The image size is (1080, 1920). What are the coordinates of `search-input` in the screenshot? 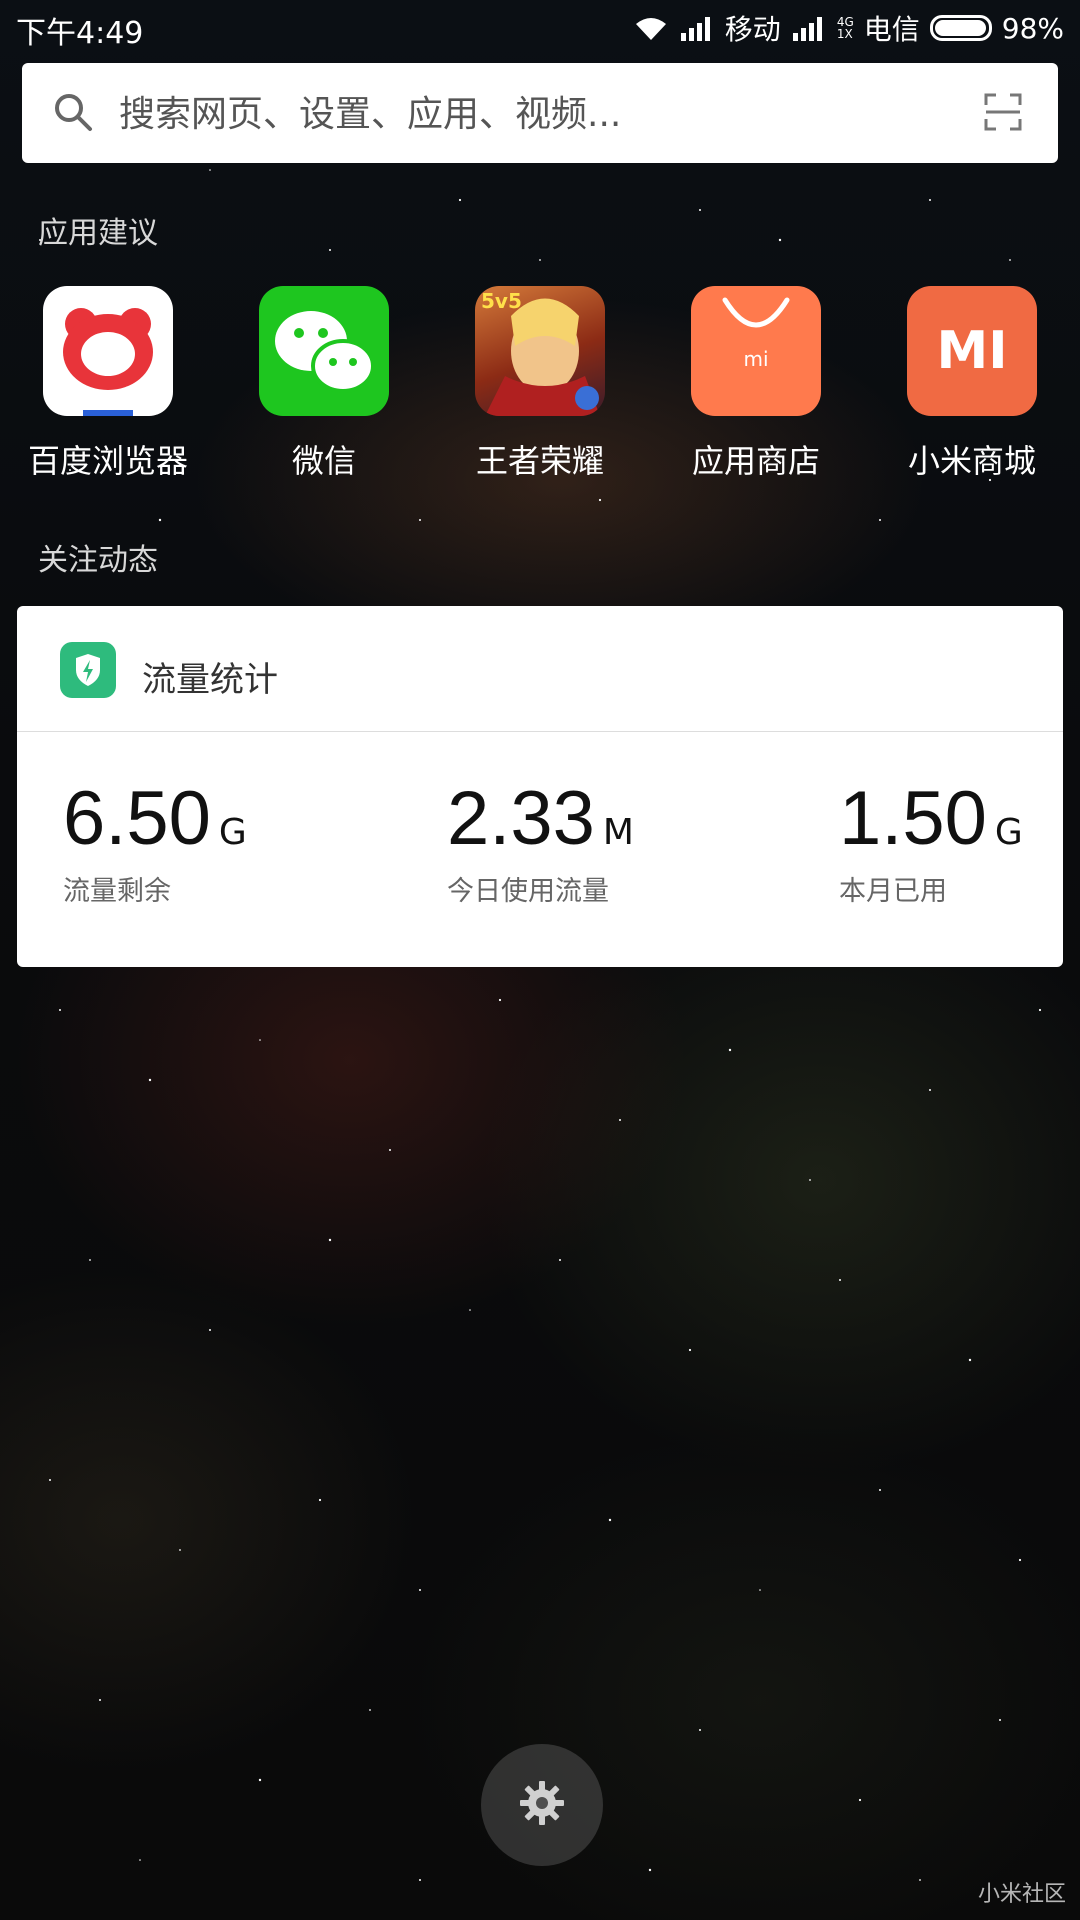 It's located at (529, 114).